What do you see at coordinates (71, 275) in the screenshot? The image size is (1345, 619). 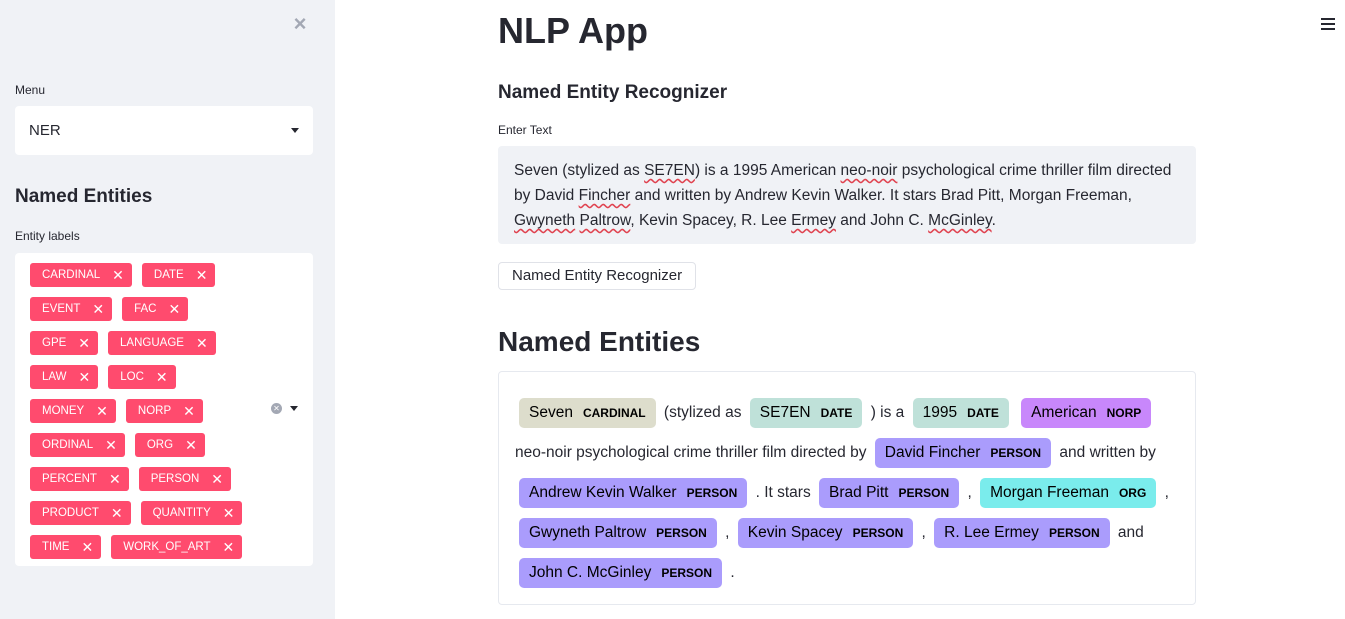 I see `entity-tag-label: CARDINAL` at bounding box center [71, 275].